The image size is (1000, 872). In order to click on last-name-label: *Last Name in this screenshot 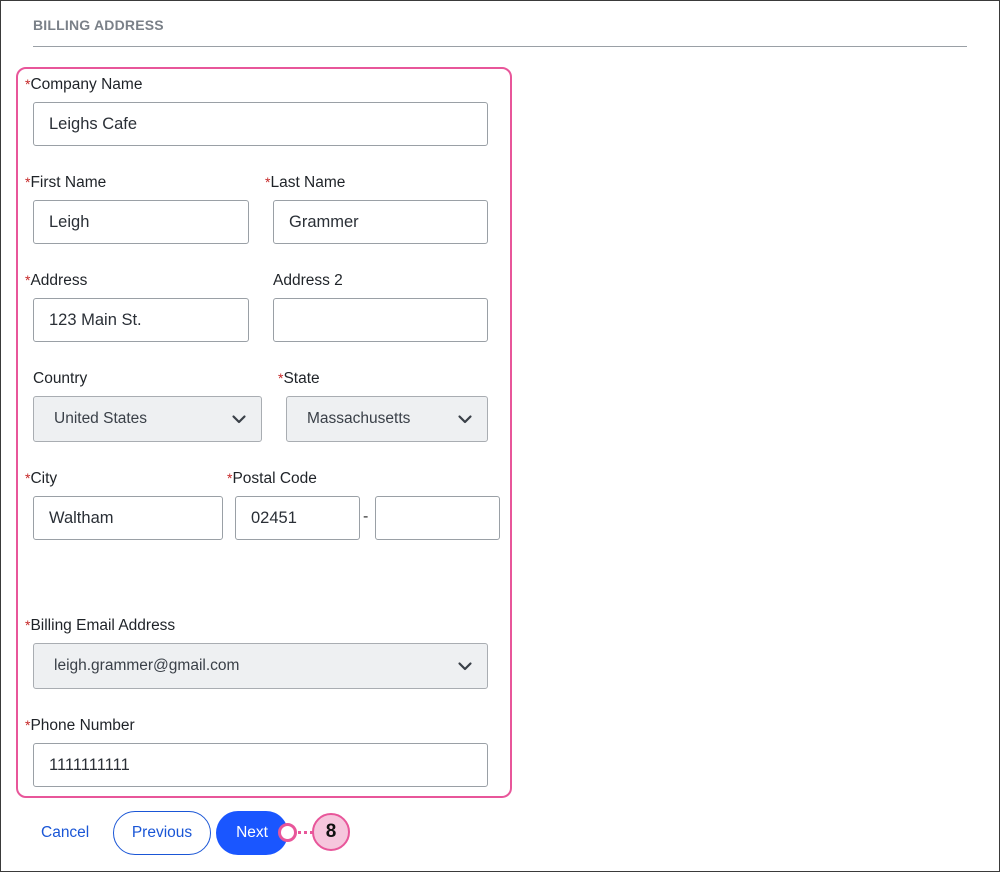, I will do `click(305, 183)`.